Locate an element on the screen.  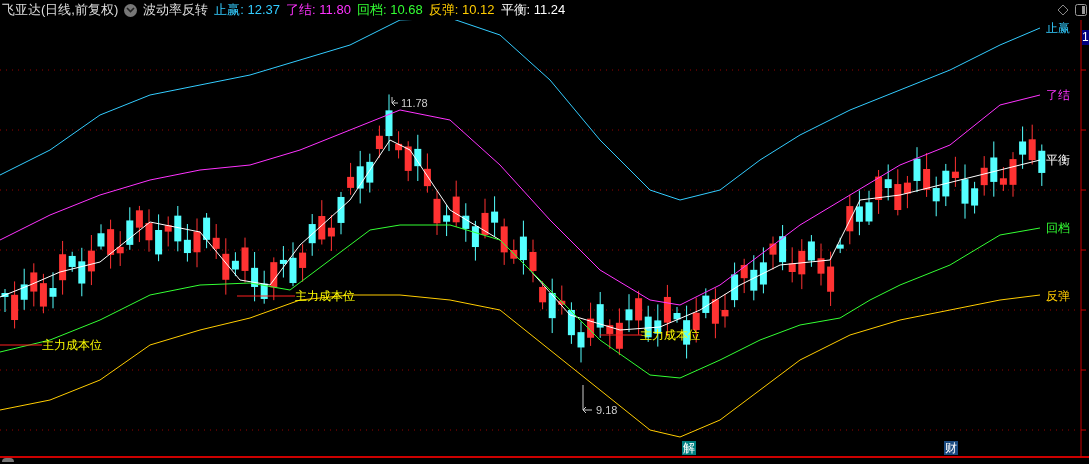
indicator-reading: 了结: 11.80 is located at coordinates (318, 10).